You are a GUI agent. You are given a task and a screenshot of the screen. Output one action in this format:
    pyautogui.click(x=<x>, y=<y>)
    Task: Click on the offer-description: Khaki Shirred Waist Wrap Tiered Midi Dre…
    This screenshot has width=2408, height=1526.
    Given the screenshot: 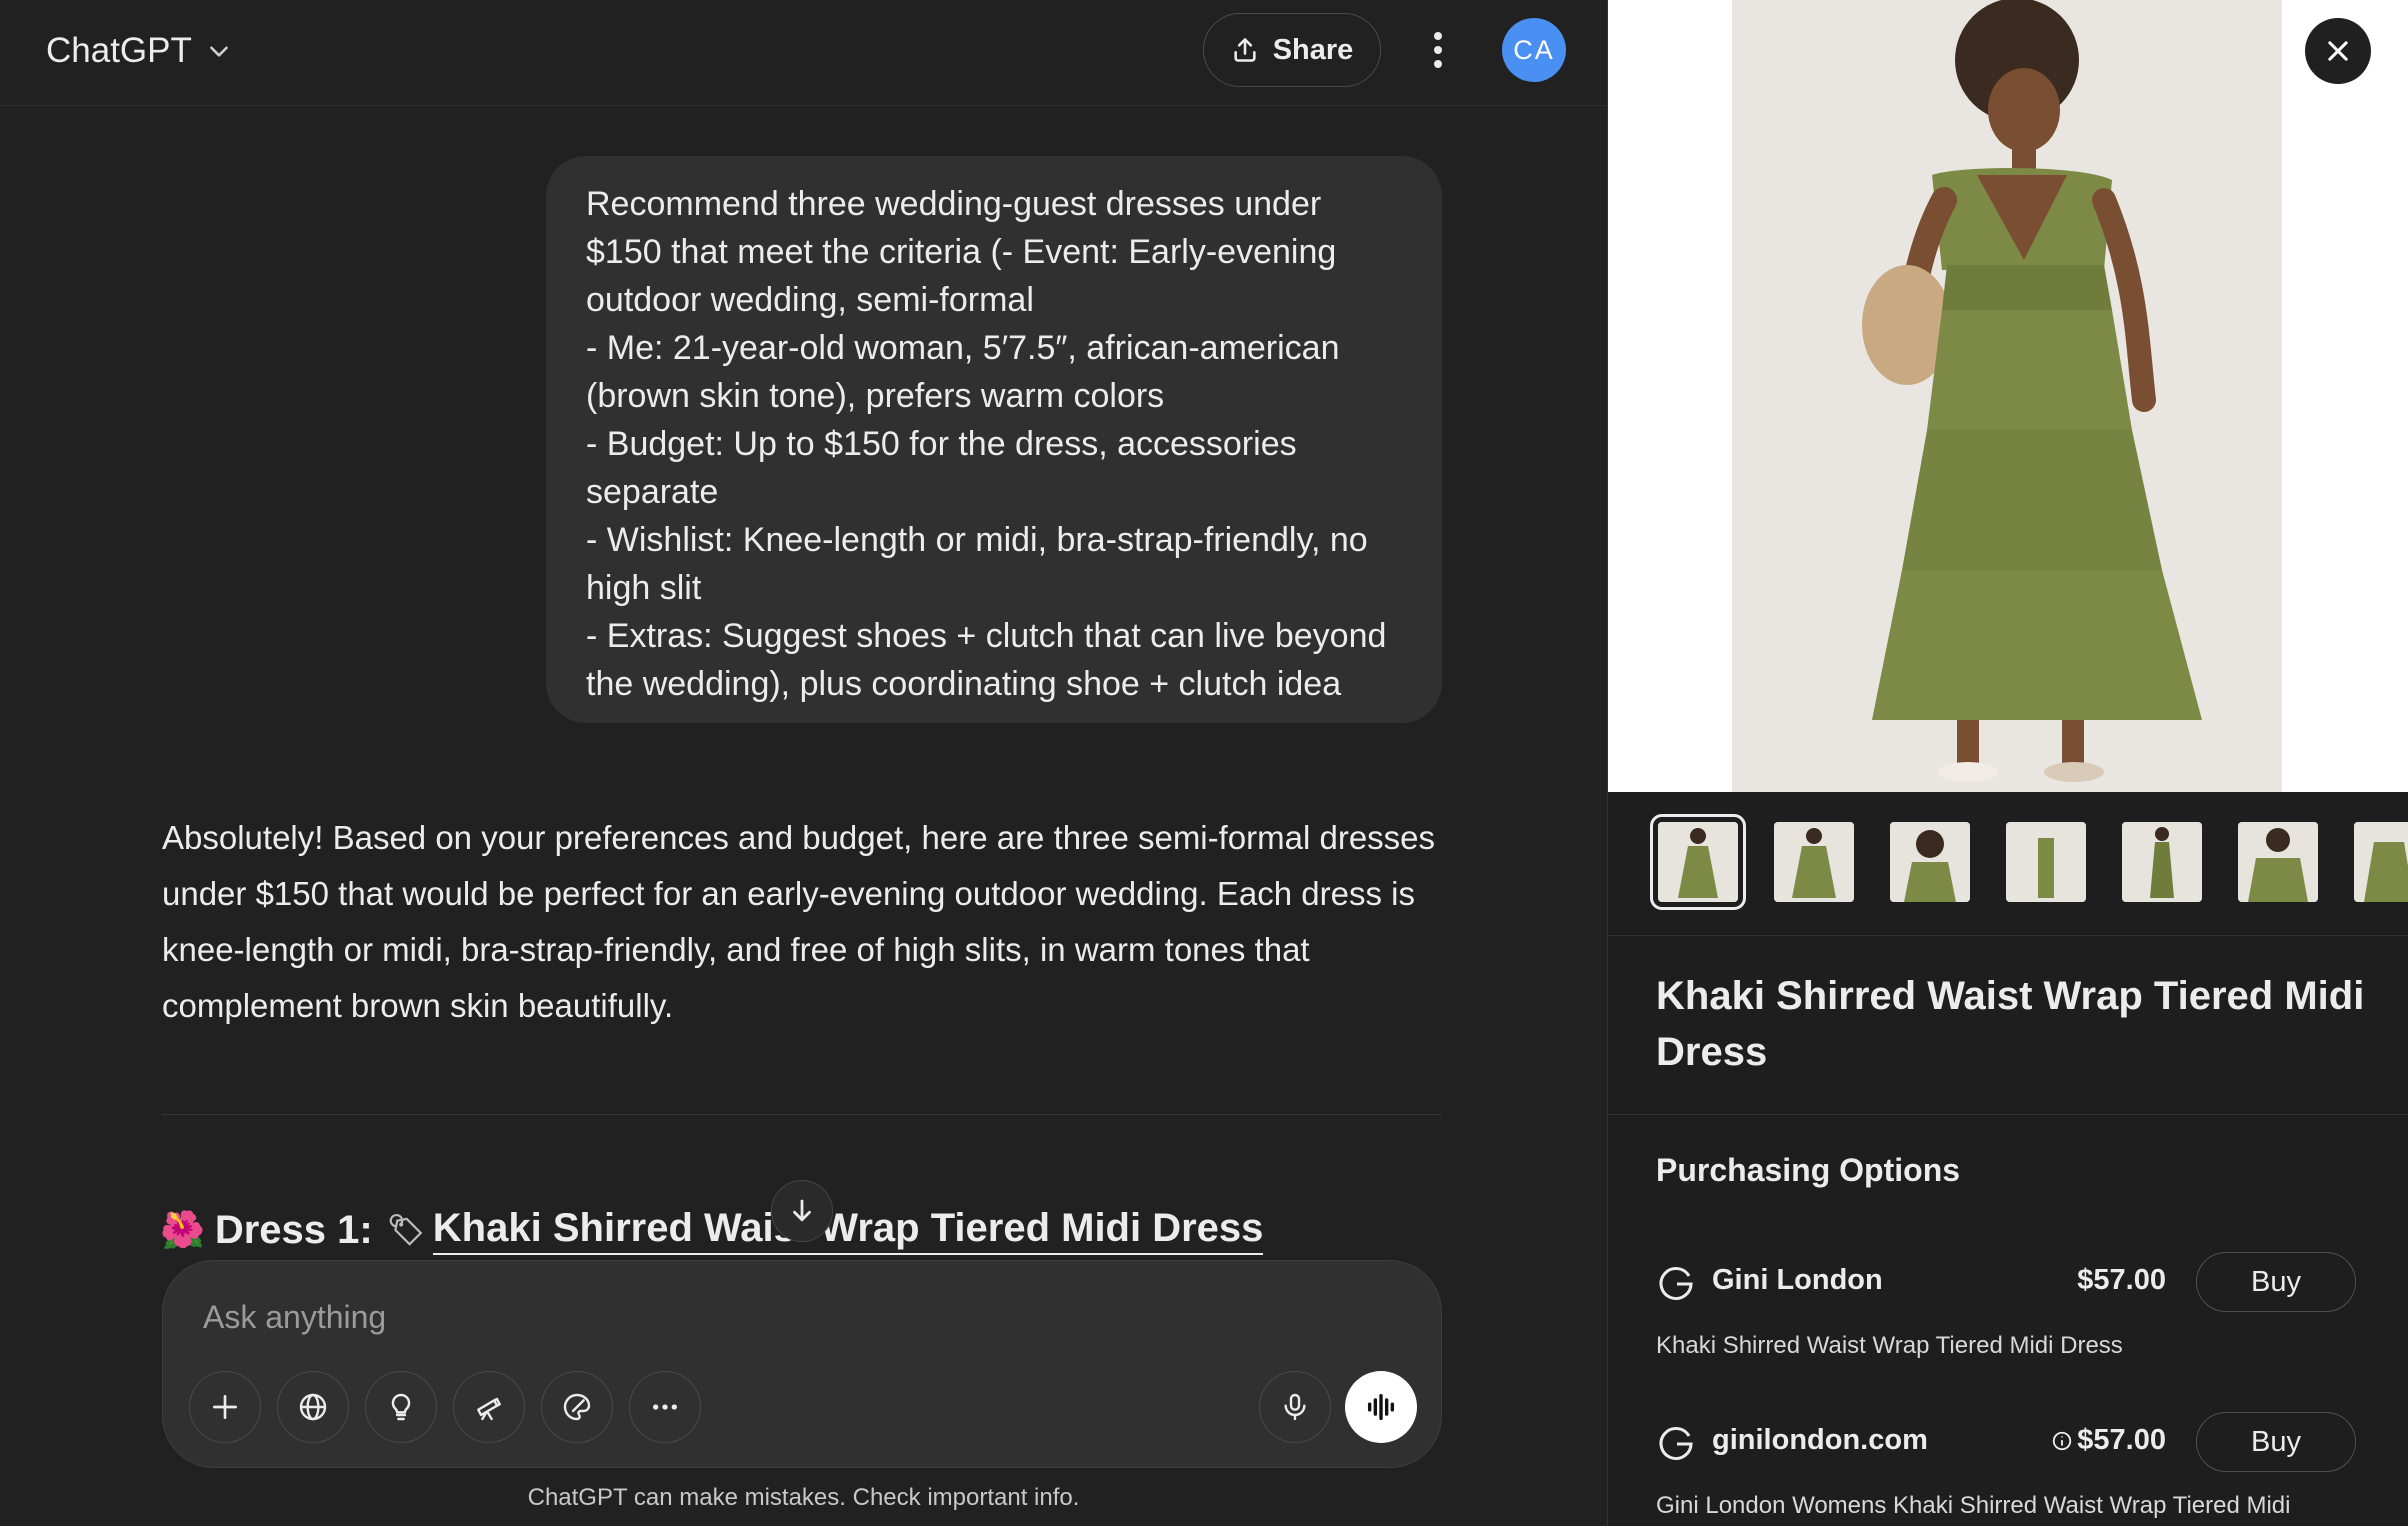 What is the action you would take?
    pyautogui.click(x=1889, y=1345)
    